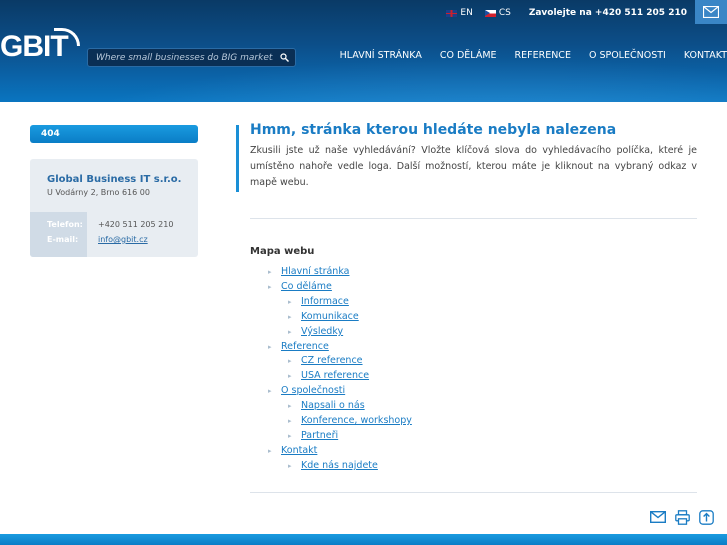  I want to click on sitemap-link: Informace, so click(325, 301).